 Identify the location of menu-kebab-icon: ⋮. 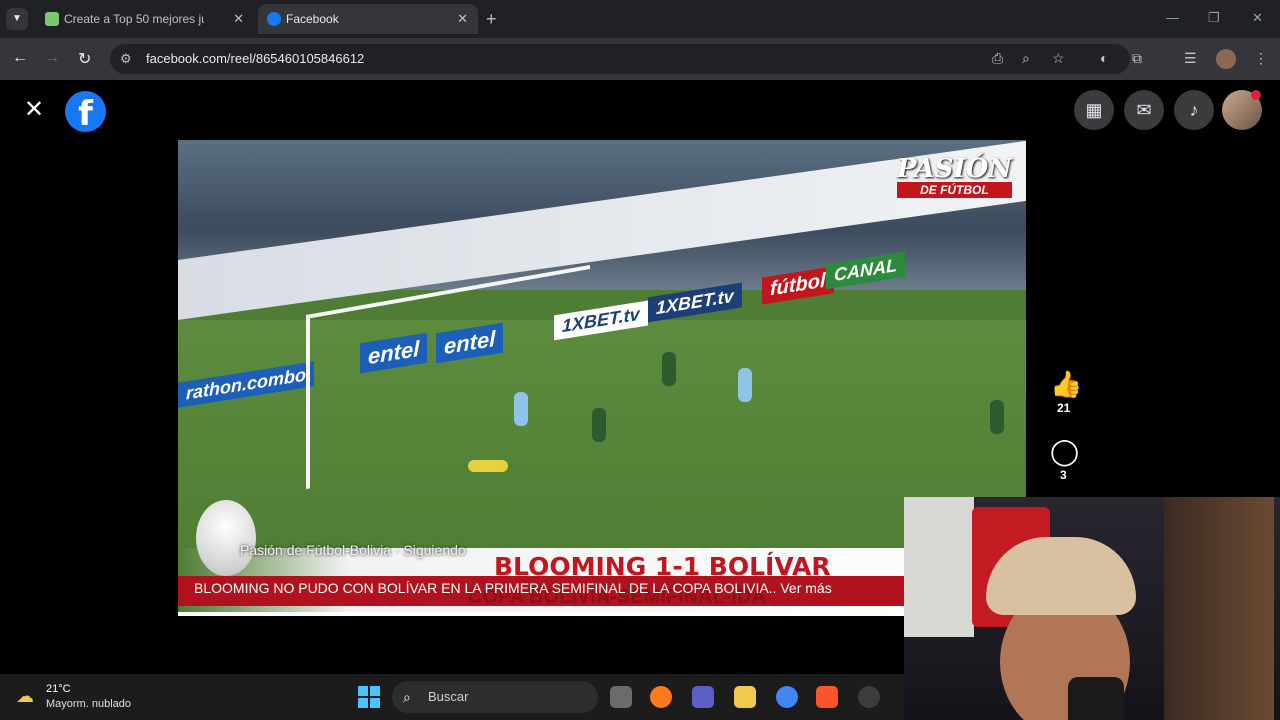
(1261, 58).